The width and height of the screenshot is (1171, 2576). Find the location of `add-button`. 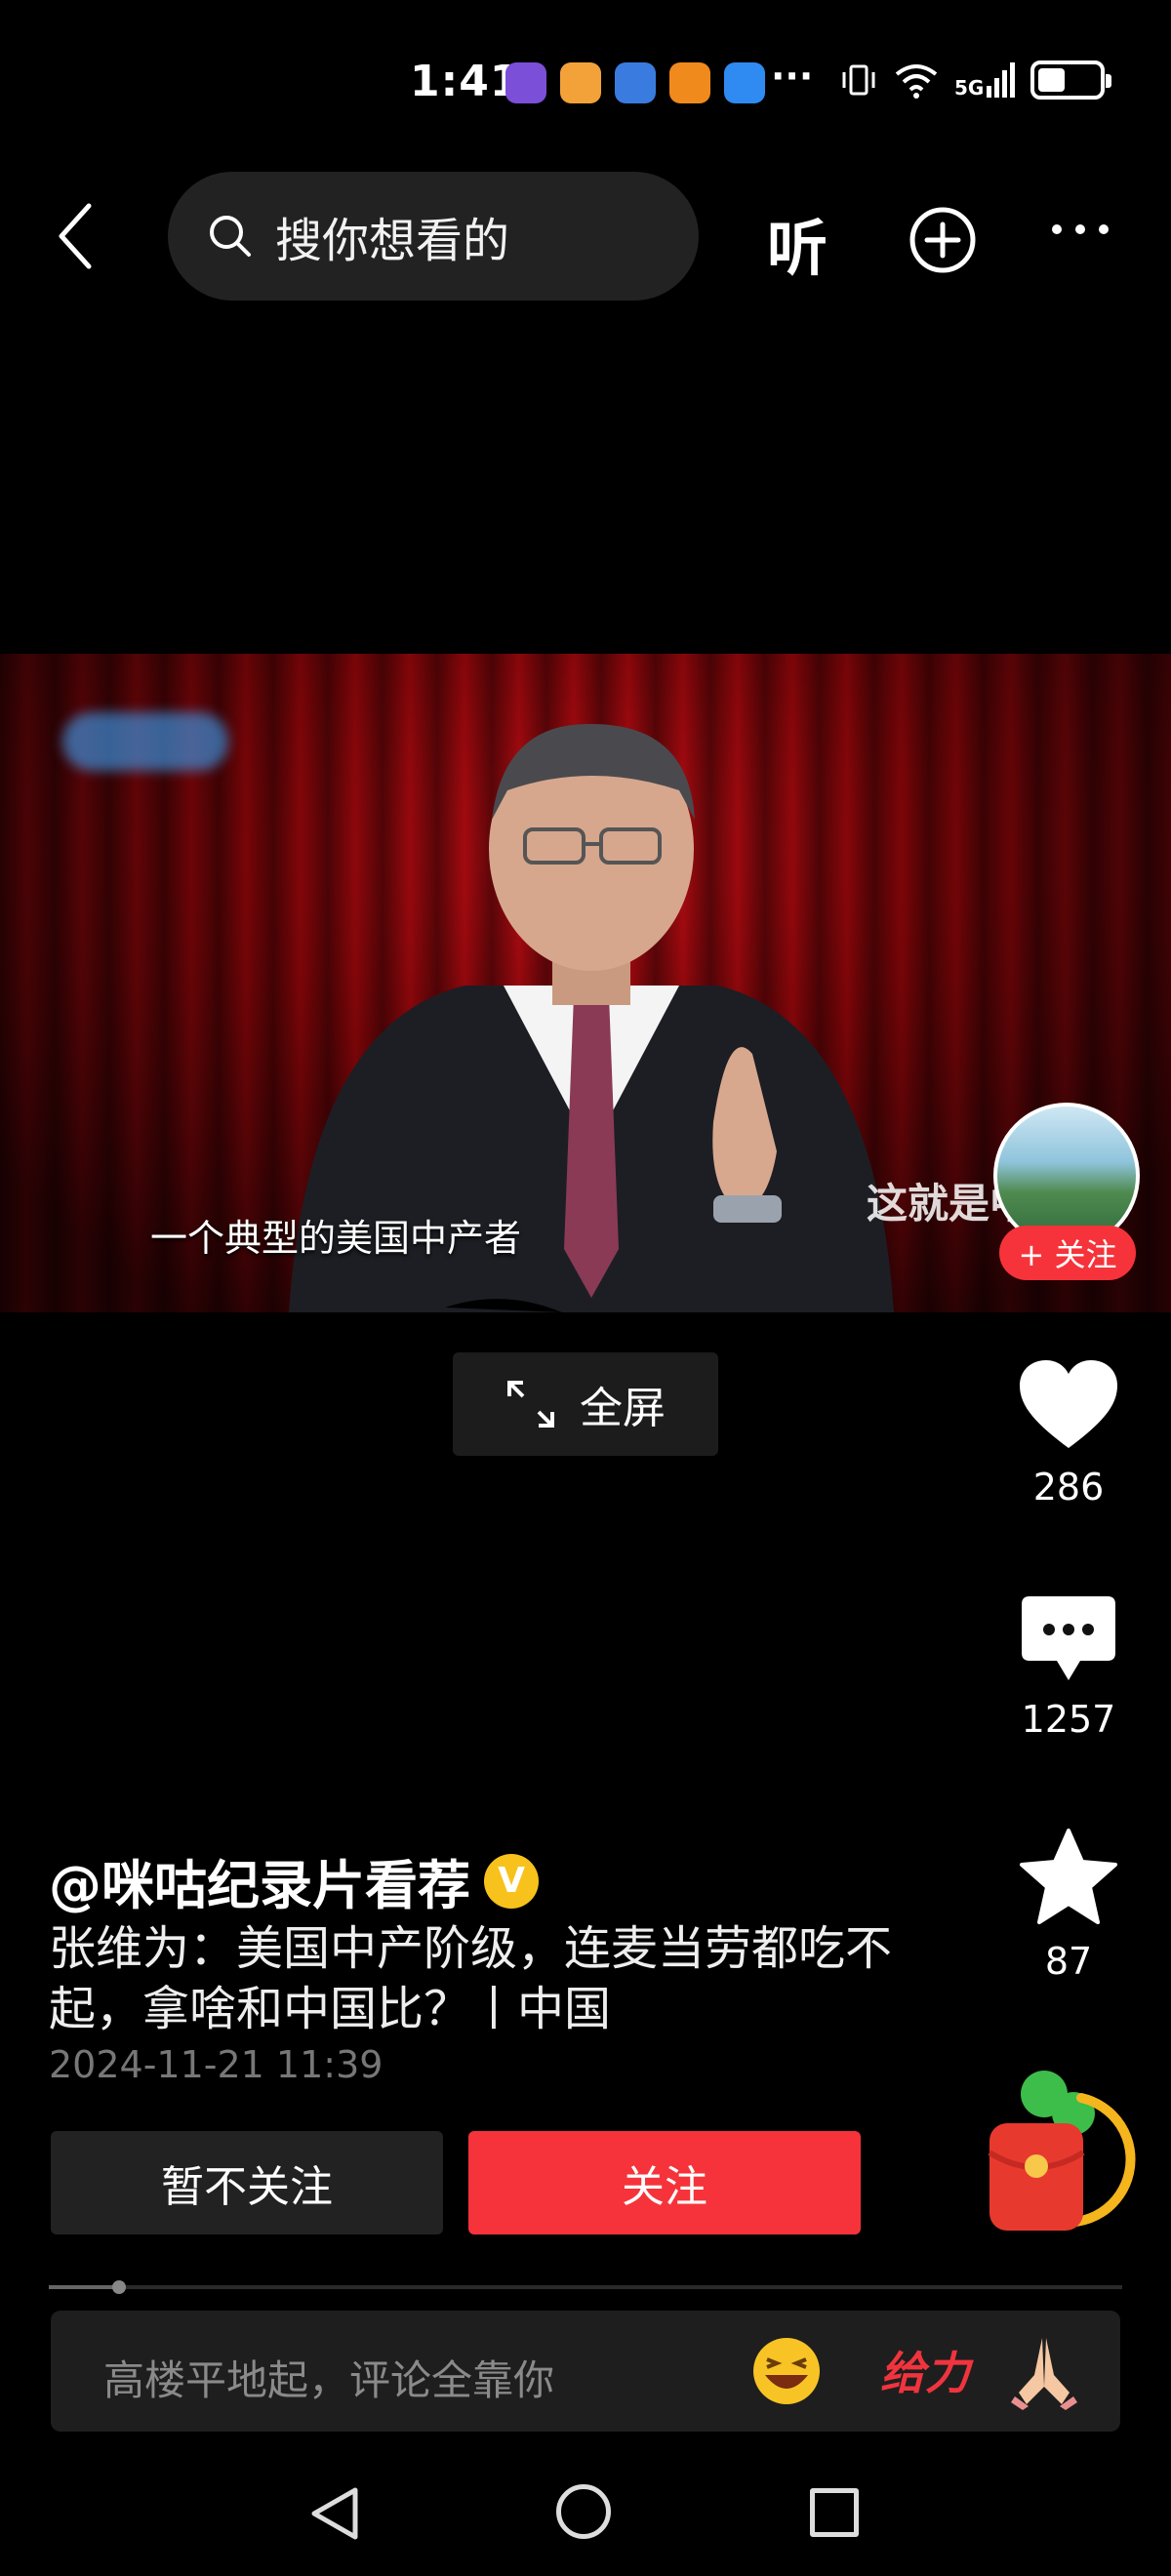

add-button is located at coordinates (943, 242).